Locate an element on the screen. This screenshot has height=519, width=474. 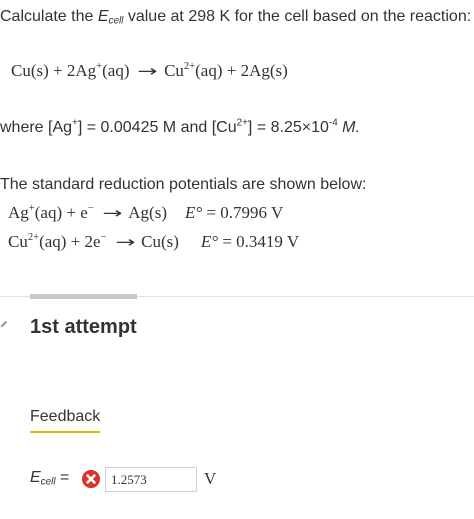
answer-input is located at coordinates (151, 479).